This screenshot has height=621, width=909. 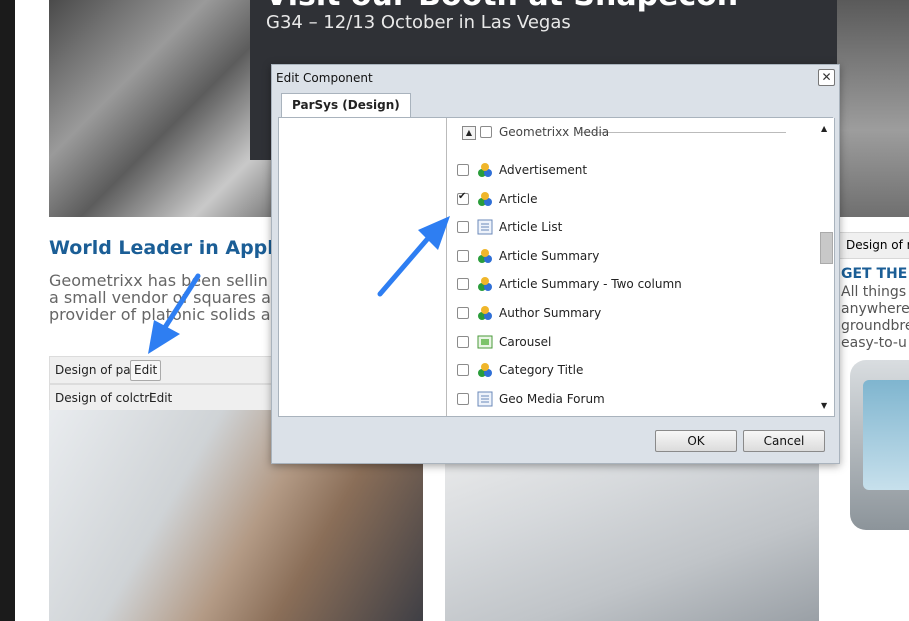 What do you see at coordinates (784, 441) in the screenshot?
I see `cancel-button: Cancel` at bounding box center [784, 441].